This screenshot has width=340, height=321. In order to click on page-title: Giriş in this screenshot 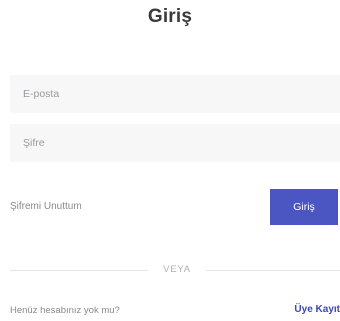, I will do `click(170, 16)`.